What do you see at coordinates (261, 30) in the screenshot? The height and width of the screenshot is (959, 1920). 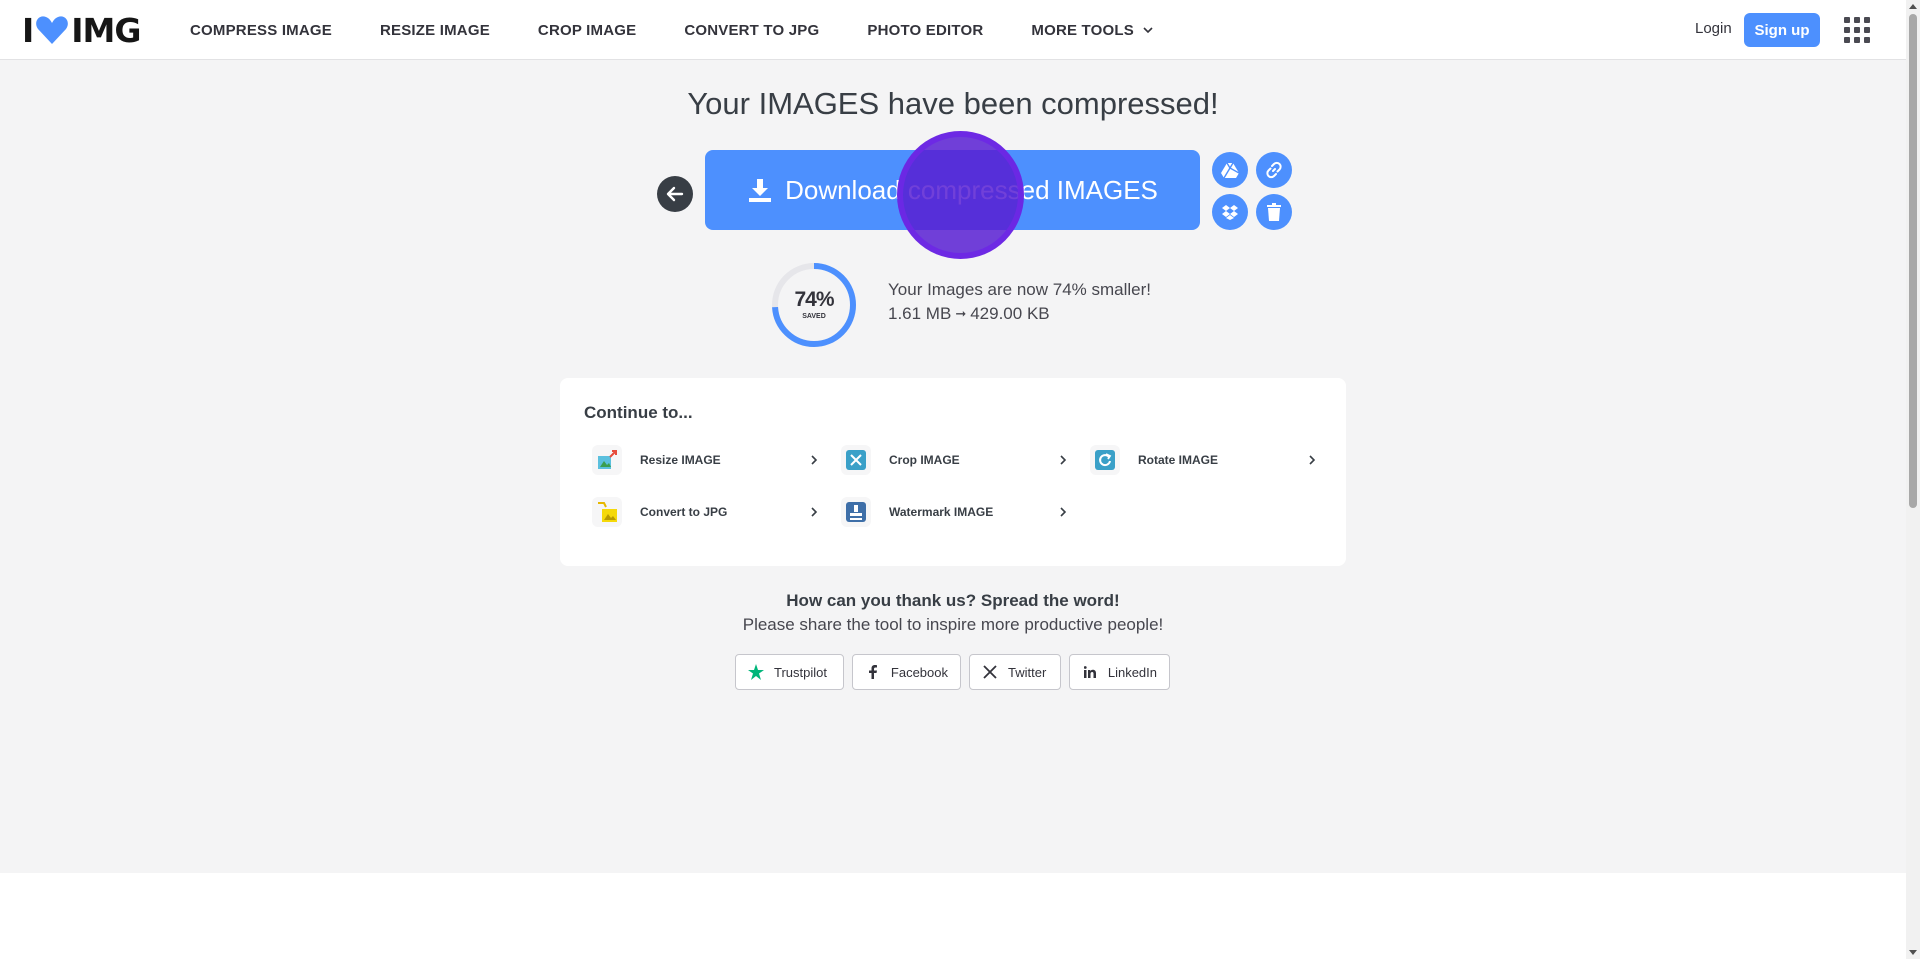 I see `nav-compress-image: COMPRESS IMAGE` at bounding box center [261, 30].